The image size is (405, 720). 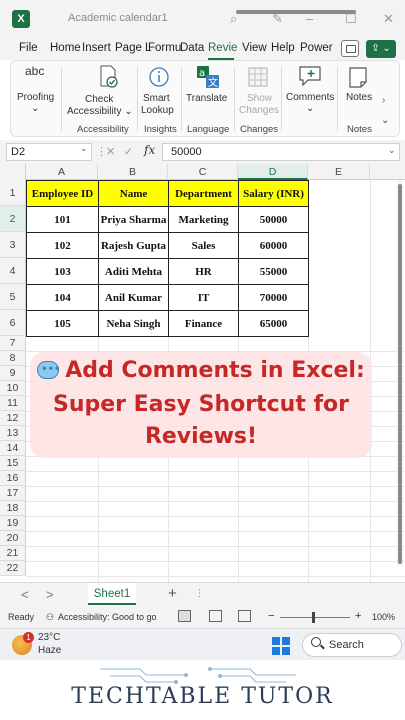 I want to click on table-cell: Anil Kumar, so click(x=133, y=297).